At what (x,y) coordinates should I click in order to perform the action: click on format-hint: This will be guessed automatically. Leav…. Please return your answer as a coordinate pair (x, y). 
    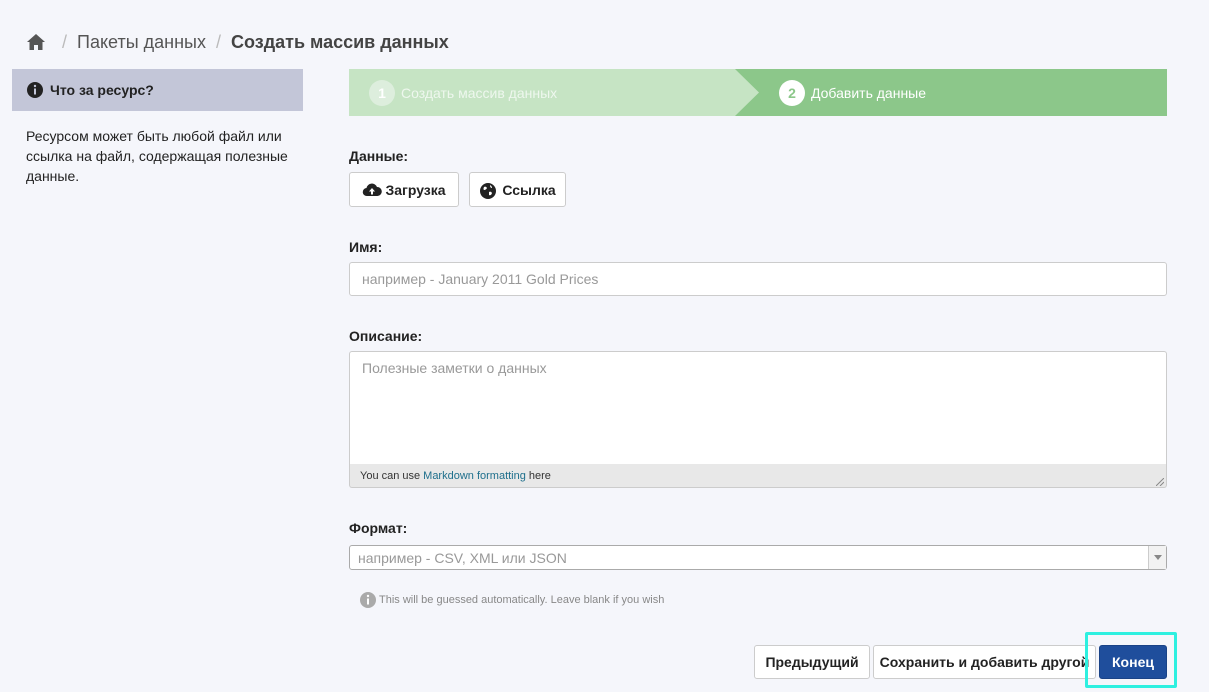
    Looking at the image, I should click on (511, 600).